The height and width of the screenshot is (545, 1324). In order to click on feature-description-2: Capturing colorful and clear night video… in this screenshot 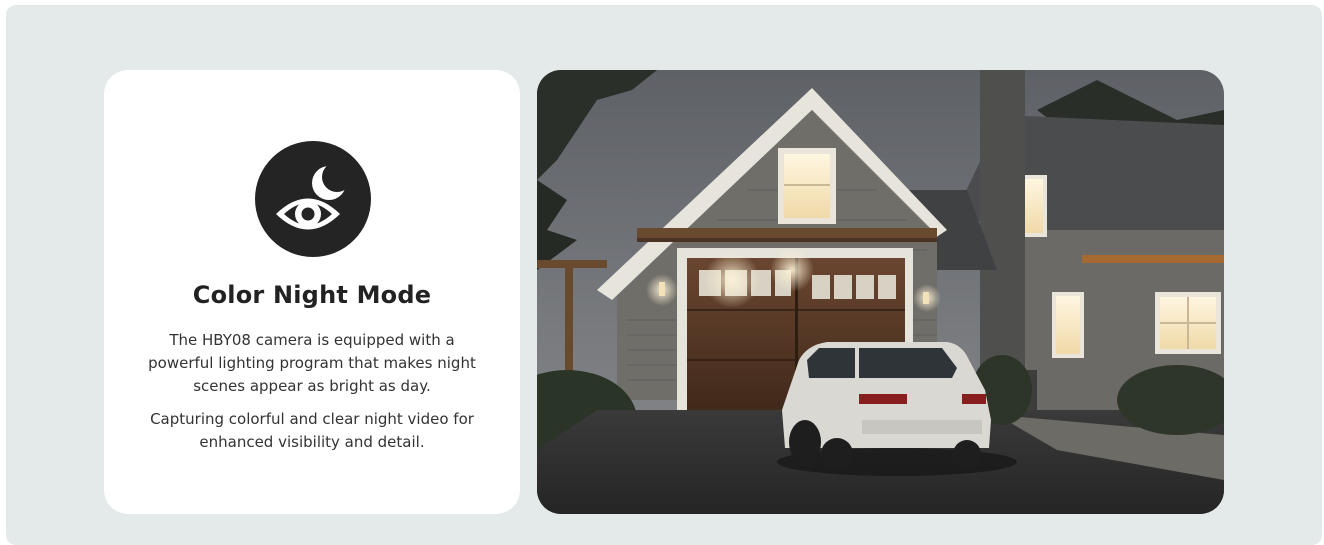, I will do `click(312, 430)`.